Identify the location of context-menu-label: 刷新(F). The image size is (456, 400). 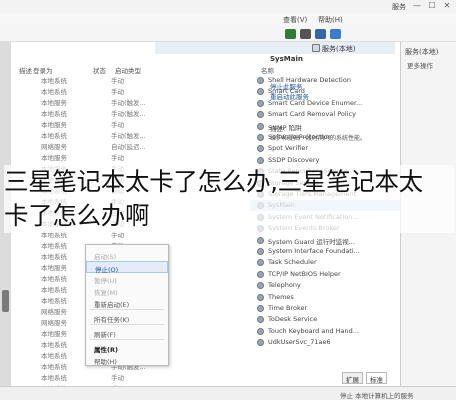
(105, 335).